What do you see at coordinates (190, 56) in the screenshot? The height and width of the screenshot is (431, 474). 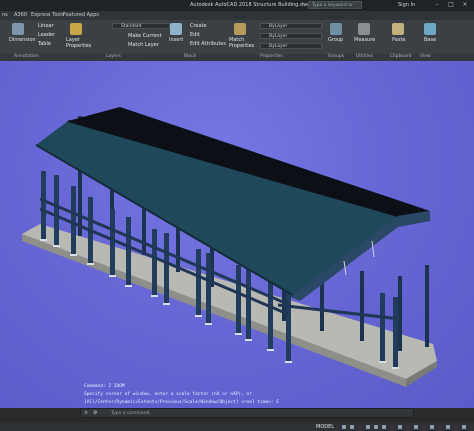 I see `panel-block: Block` at bounding box center [190, 56].